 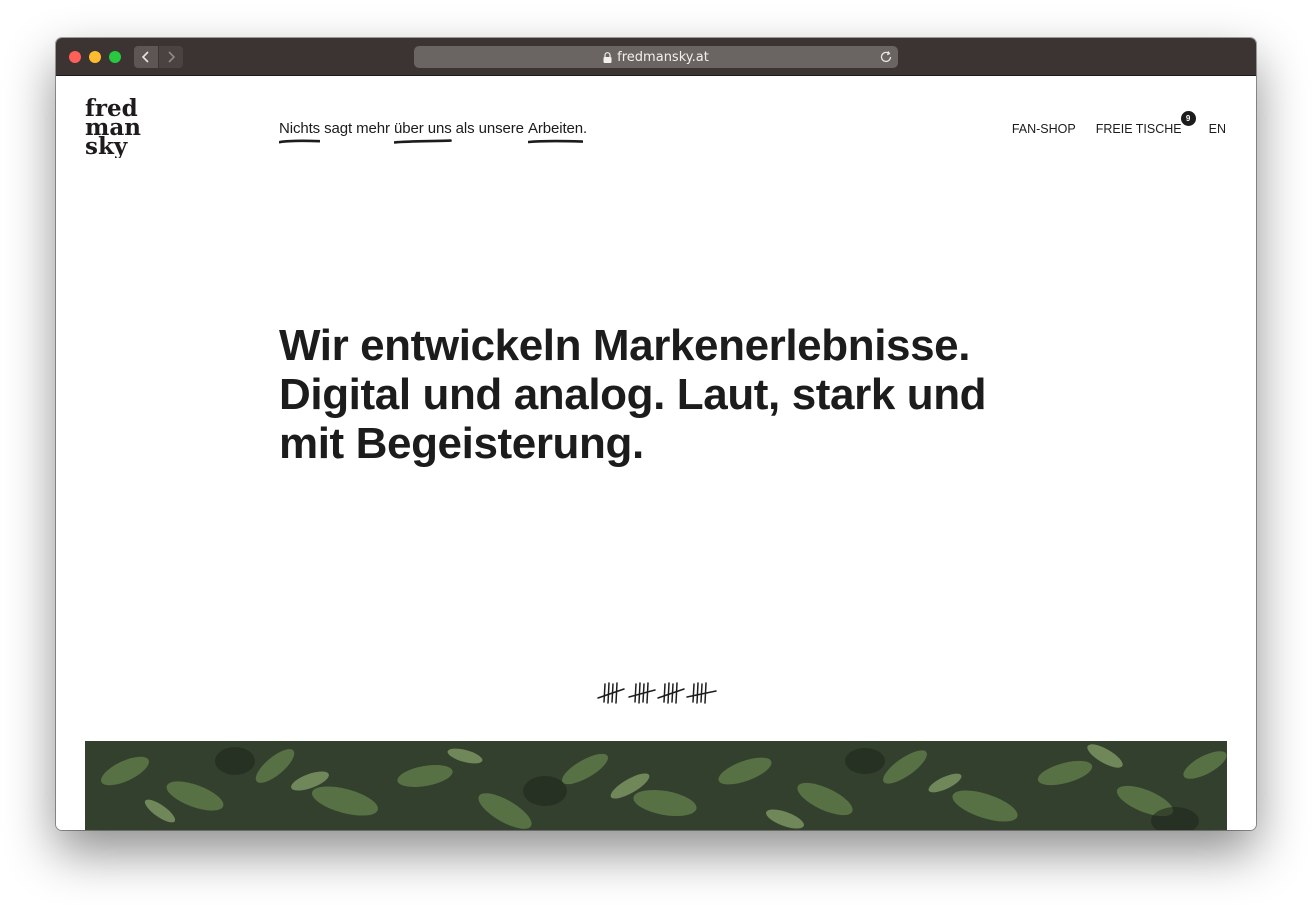 I want to click on tagline-link-arbeiten-label: Arbeiten, so click(x=555, y=128).